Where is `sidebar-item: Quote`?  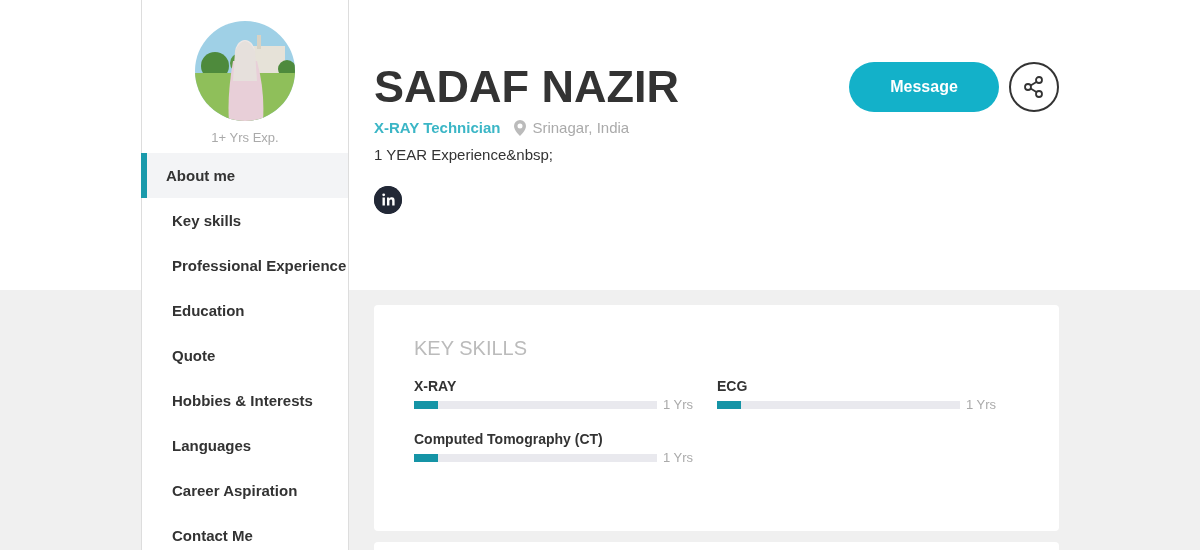 sidebar-item: Quote is located at coordinates (244, 355).